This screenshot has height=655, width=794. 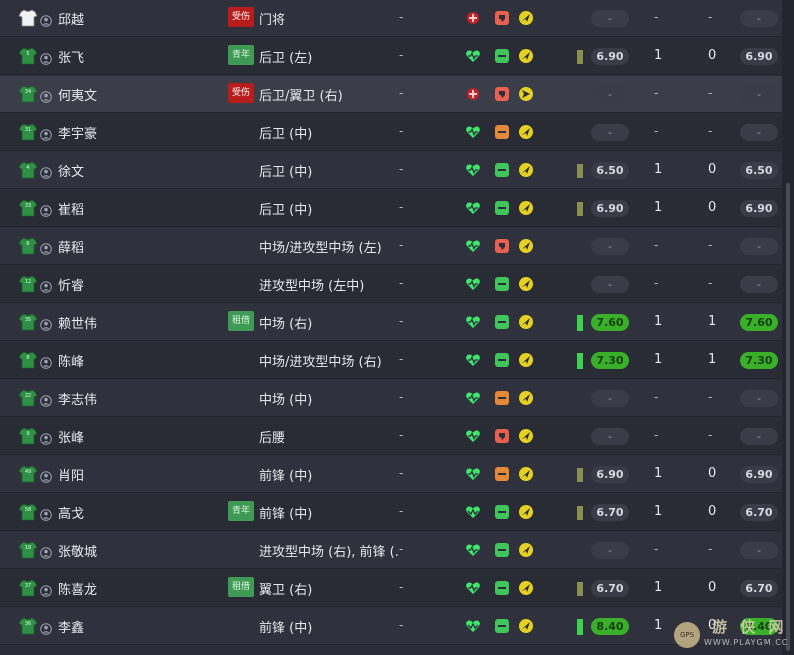 I want to click on shirt-number: 9, so click(x=28, y=434).